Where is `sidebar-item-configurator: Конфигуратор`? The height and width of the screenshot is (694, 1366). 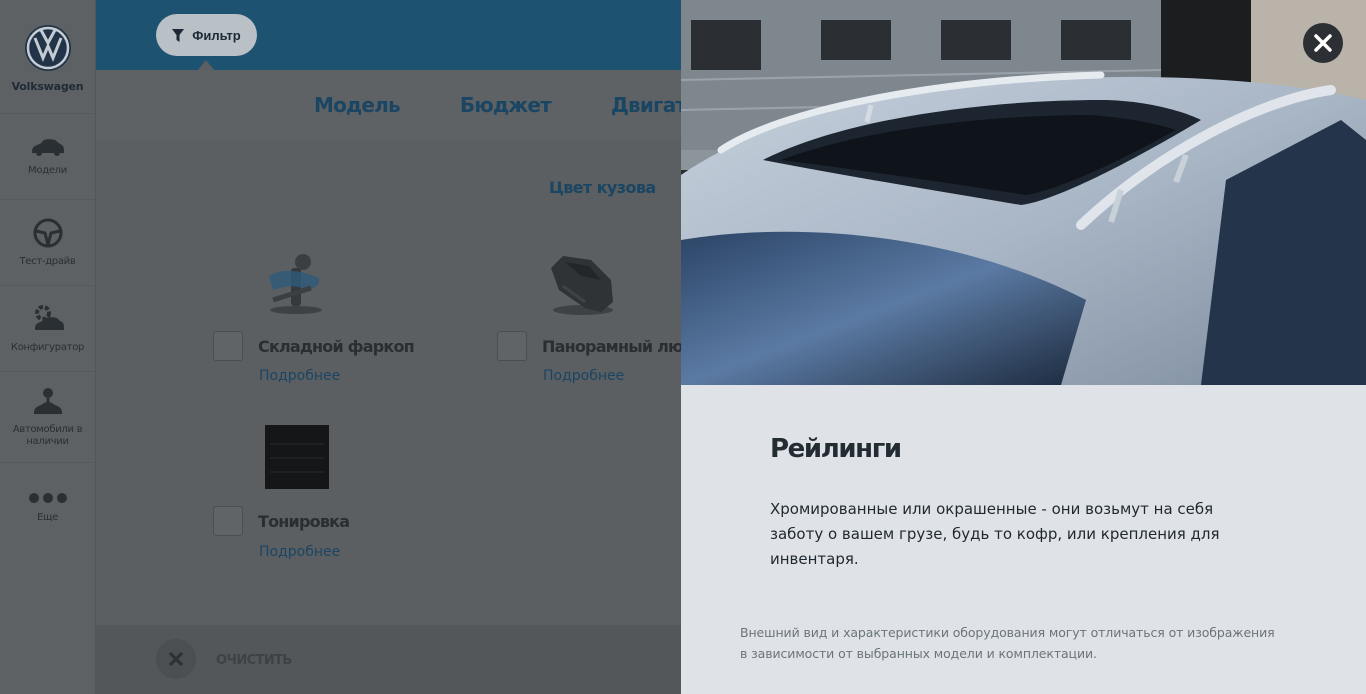 sidebar-item-configurator: Конфигуратор is located at coordinates (47, 329).